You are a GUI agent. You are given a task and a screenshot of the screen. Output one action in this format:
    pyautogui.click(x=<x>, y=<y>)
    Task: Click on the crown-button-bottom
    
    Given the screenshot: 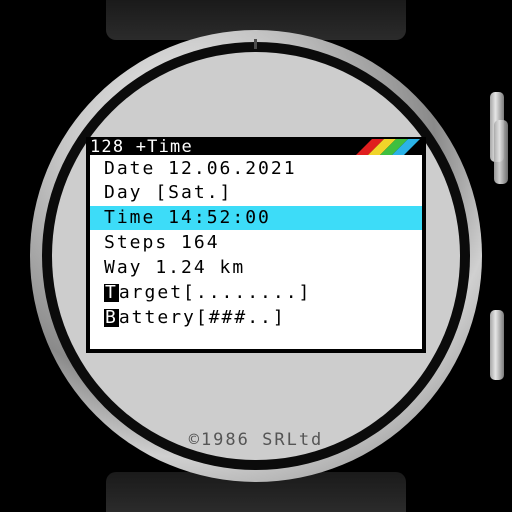 What is the action you would take?
    pyautogui.click(x=497, y=345)
    